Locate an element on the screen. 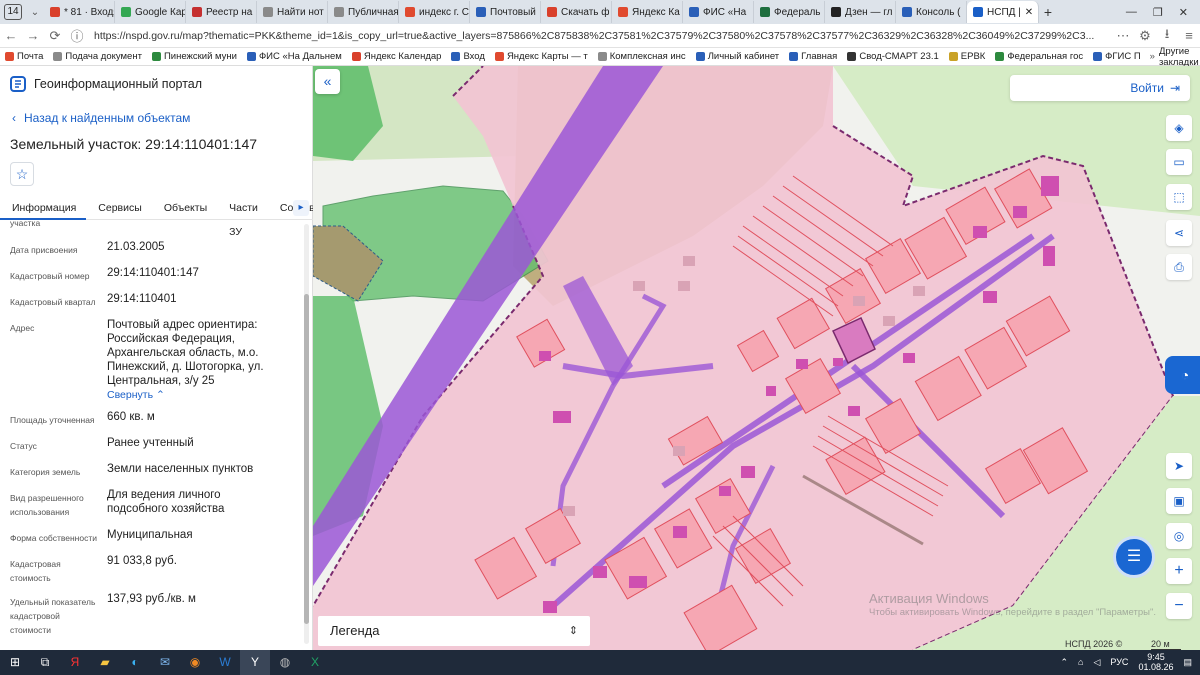 The width and height of the screenshot is (1200, 675). chat-button: ☰ is located at coordinates (1134, 557).